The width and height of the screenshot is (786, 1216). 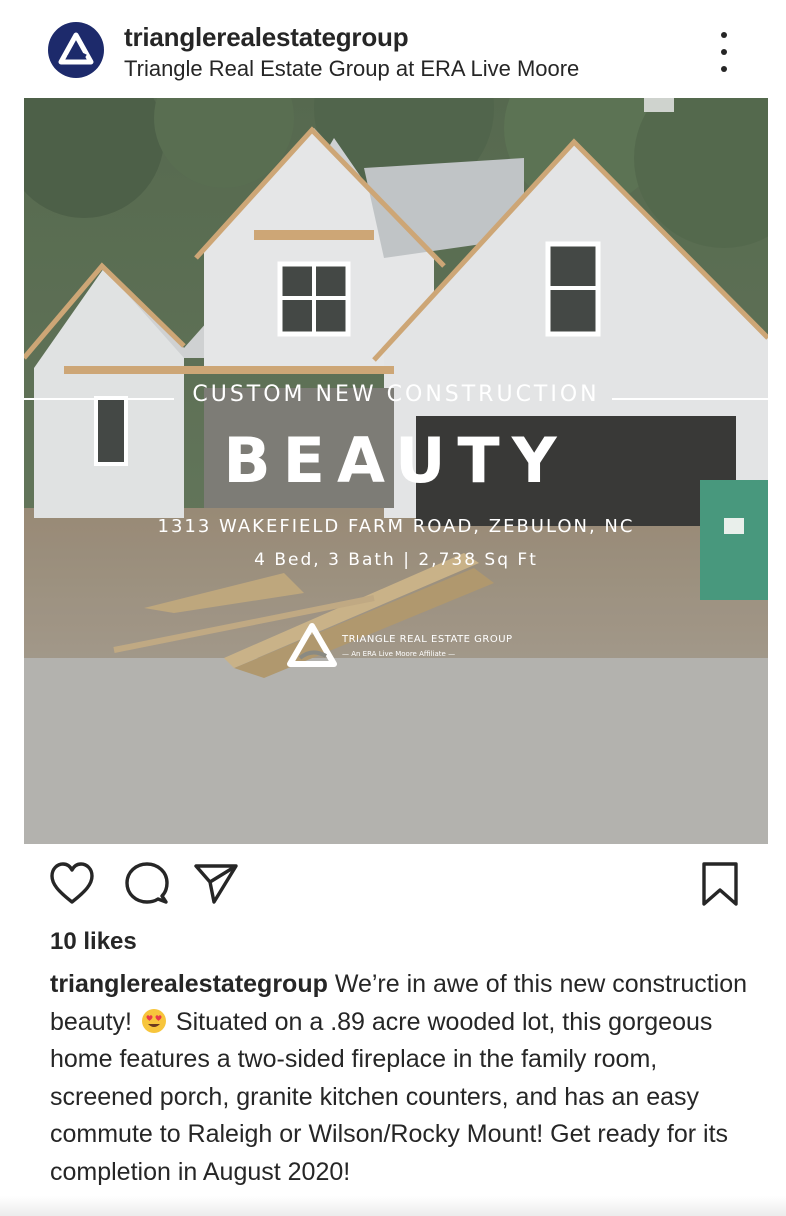 I want to click on bottom-fade, so click(x=393, y=1206).